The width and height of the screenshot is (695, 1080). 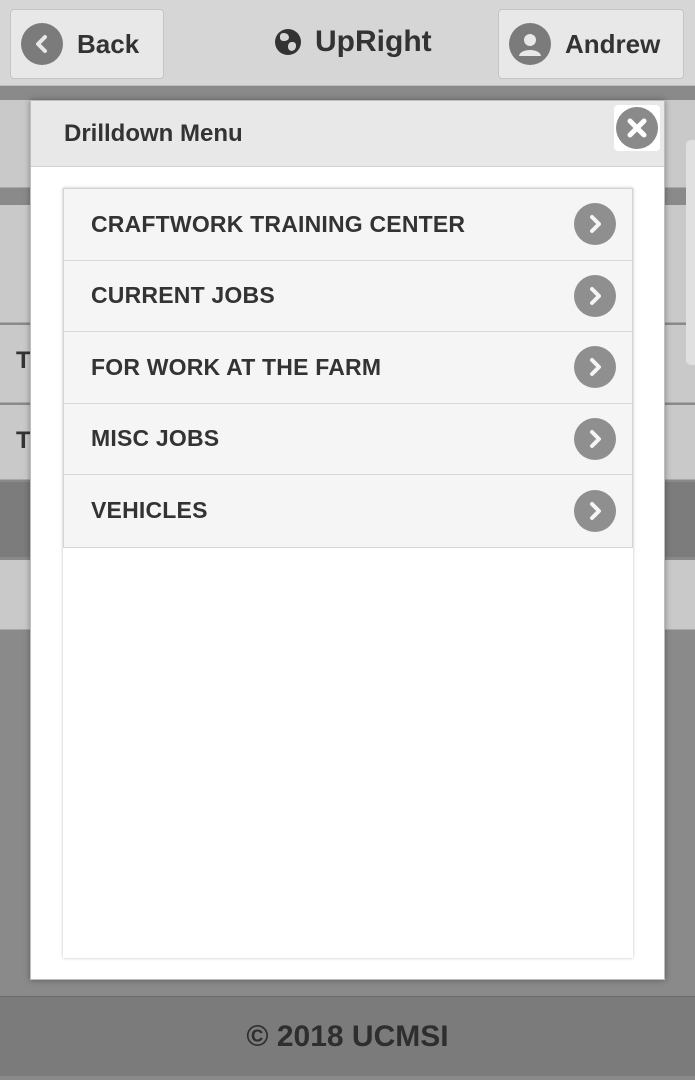 What do you see at coordinates (348, 439) in the screenshot?
I see `list-item-misc-jobs: MISC JOBS` at bounding box center [348, 439].